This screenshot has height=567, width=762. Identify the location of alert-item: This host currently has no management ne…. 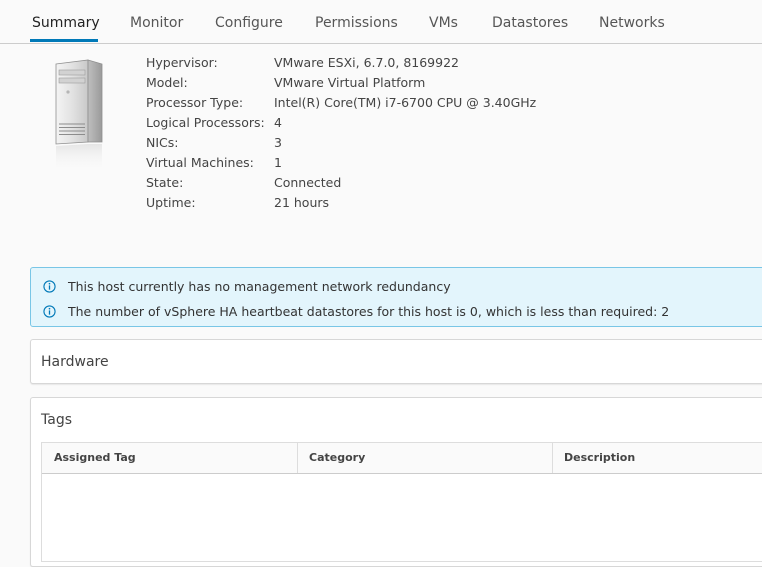
(247, 286).